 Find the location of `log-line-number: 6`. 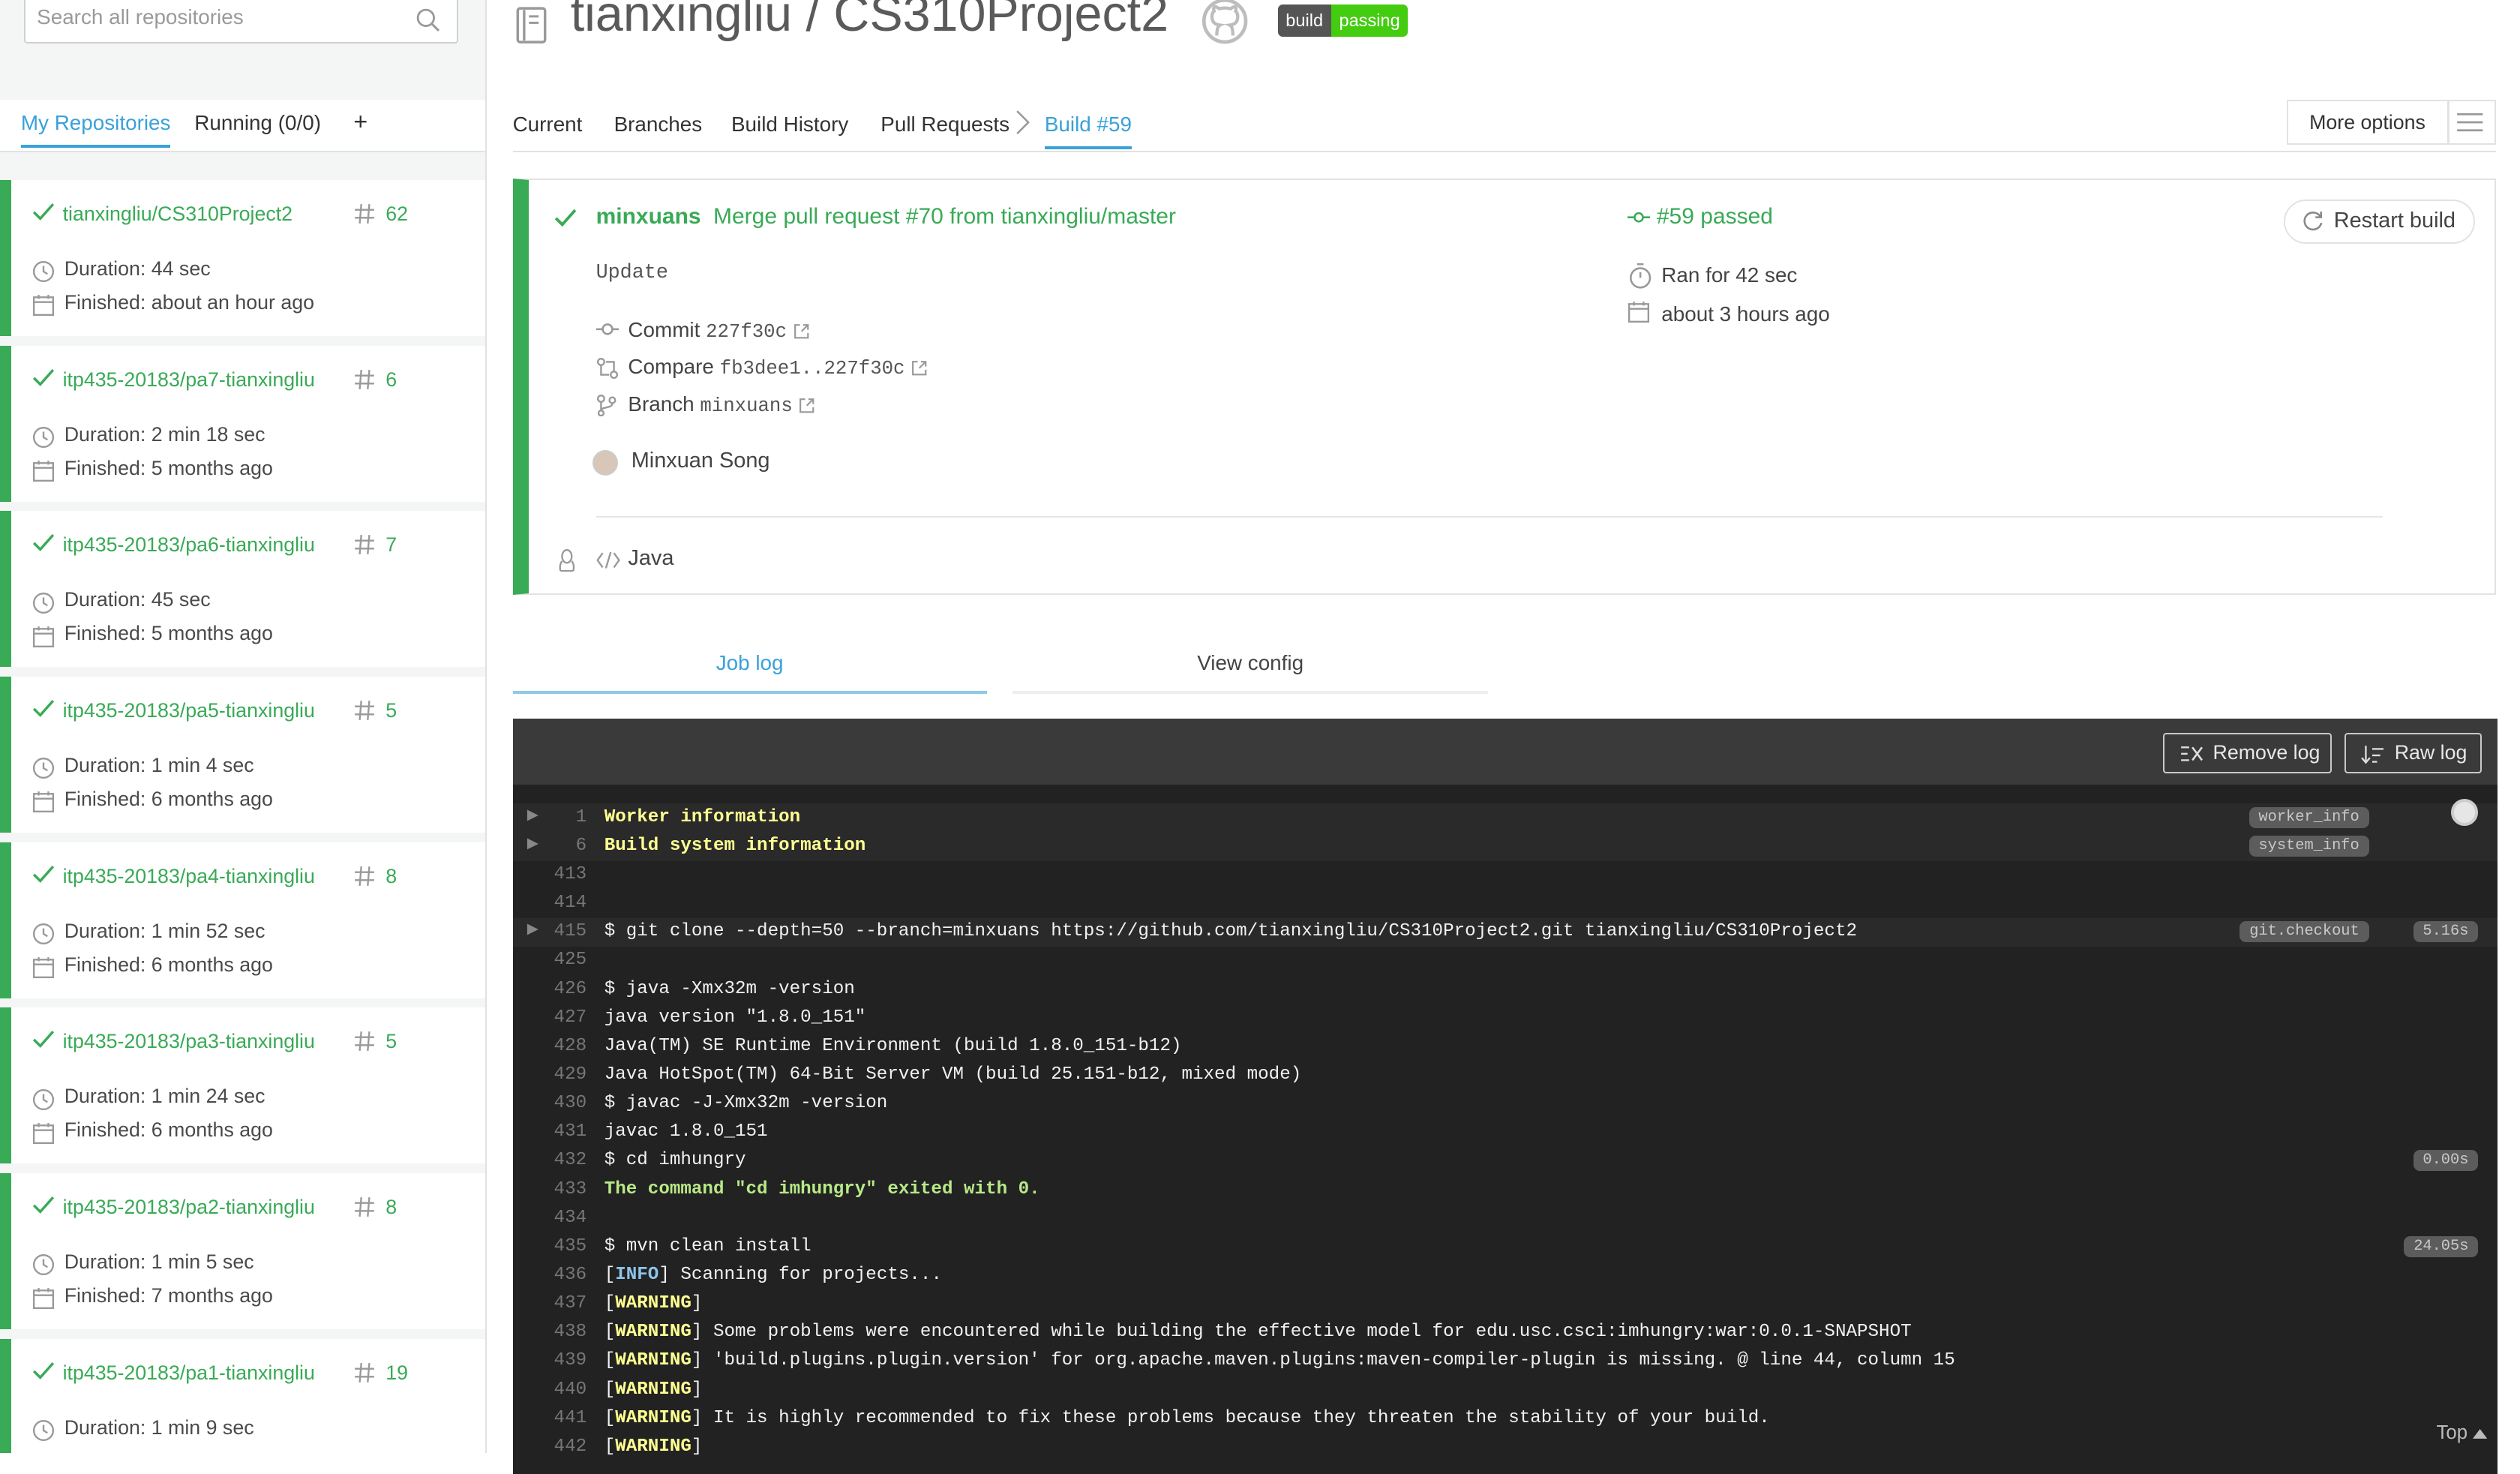

log-line-number: 6 is located at coordinates (550, 846).